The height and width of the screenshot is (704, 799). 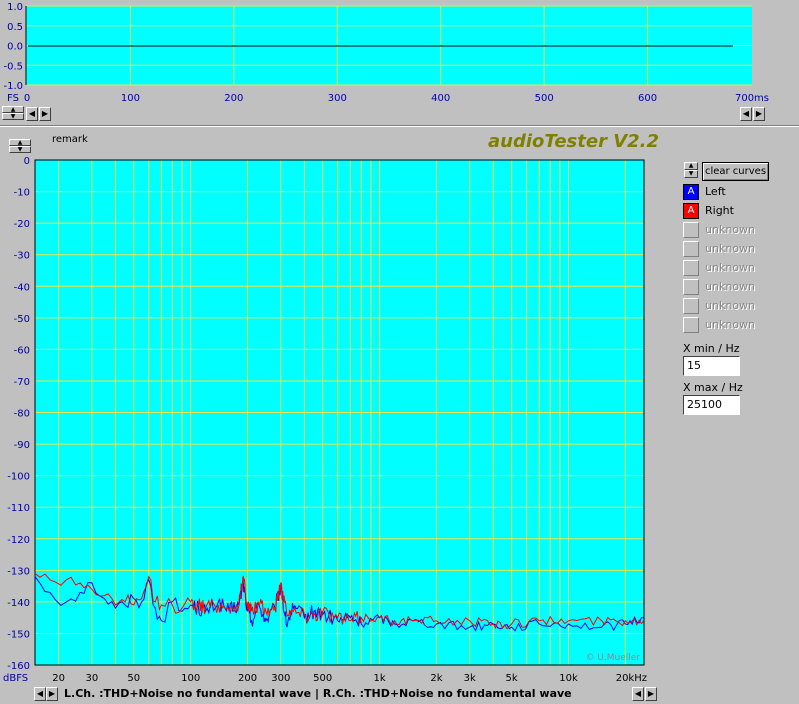 I want to click on scope-x-tick-label: 200, so click(x=233, y=98).